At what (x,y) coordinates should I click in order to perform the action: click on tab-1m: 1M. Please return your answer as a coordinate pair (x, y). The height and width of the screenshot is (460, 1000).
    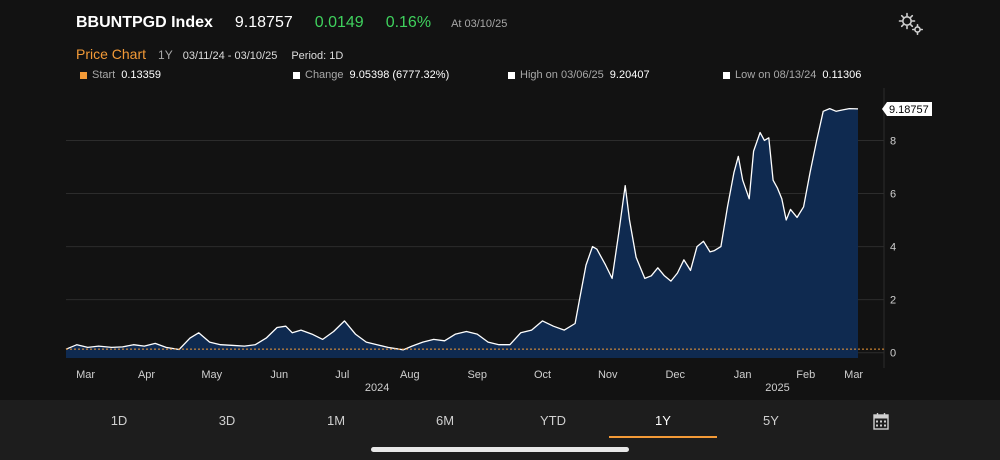
    Looking at the image, I should click on (336, 423).